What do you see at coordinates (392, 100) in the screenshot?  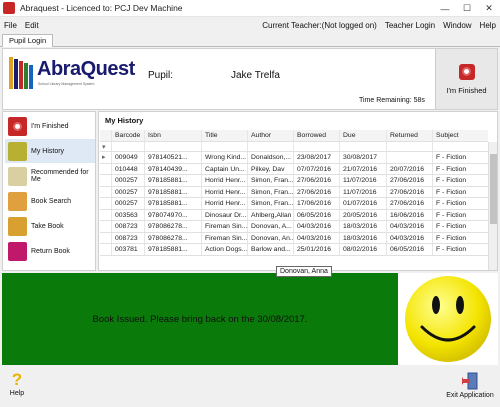 I see `time-remaining: Time Remaining: 58s` at bounding box center [392, 100].